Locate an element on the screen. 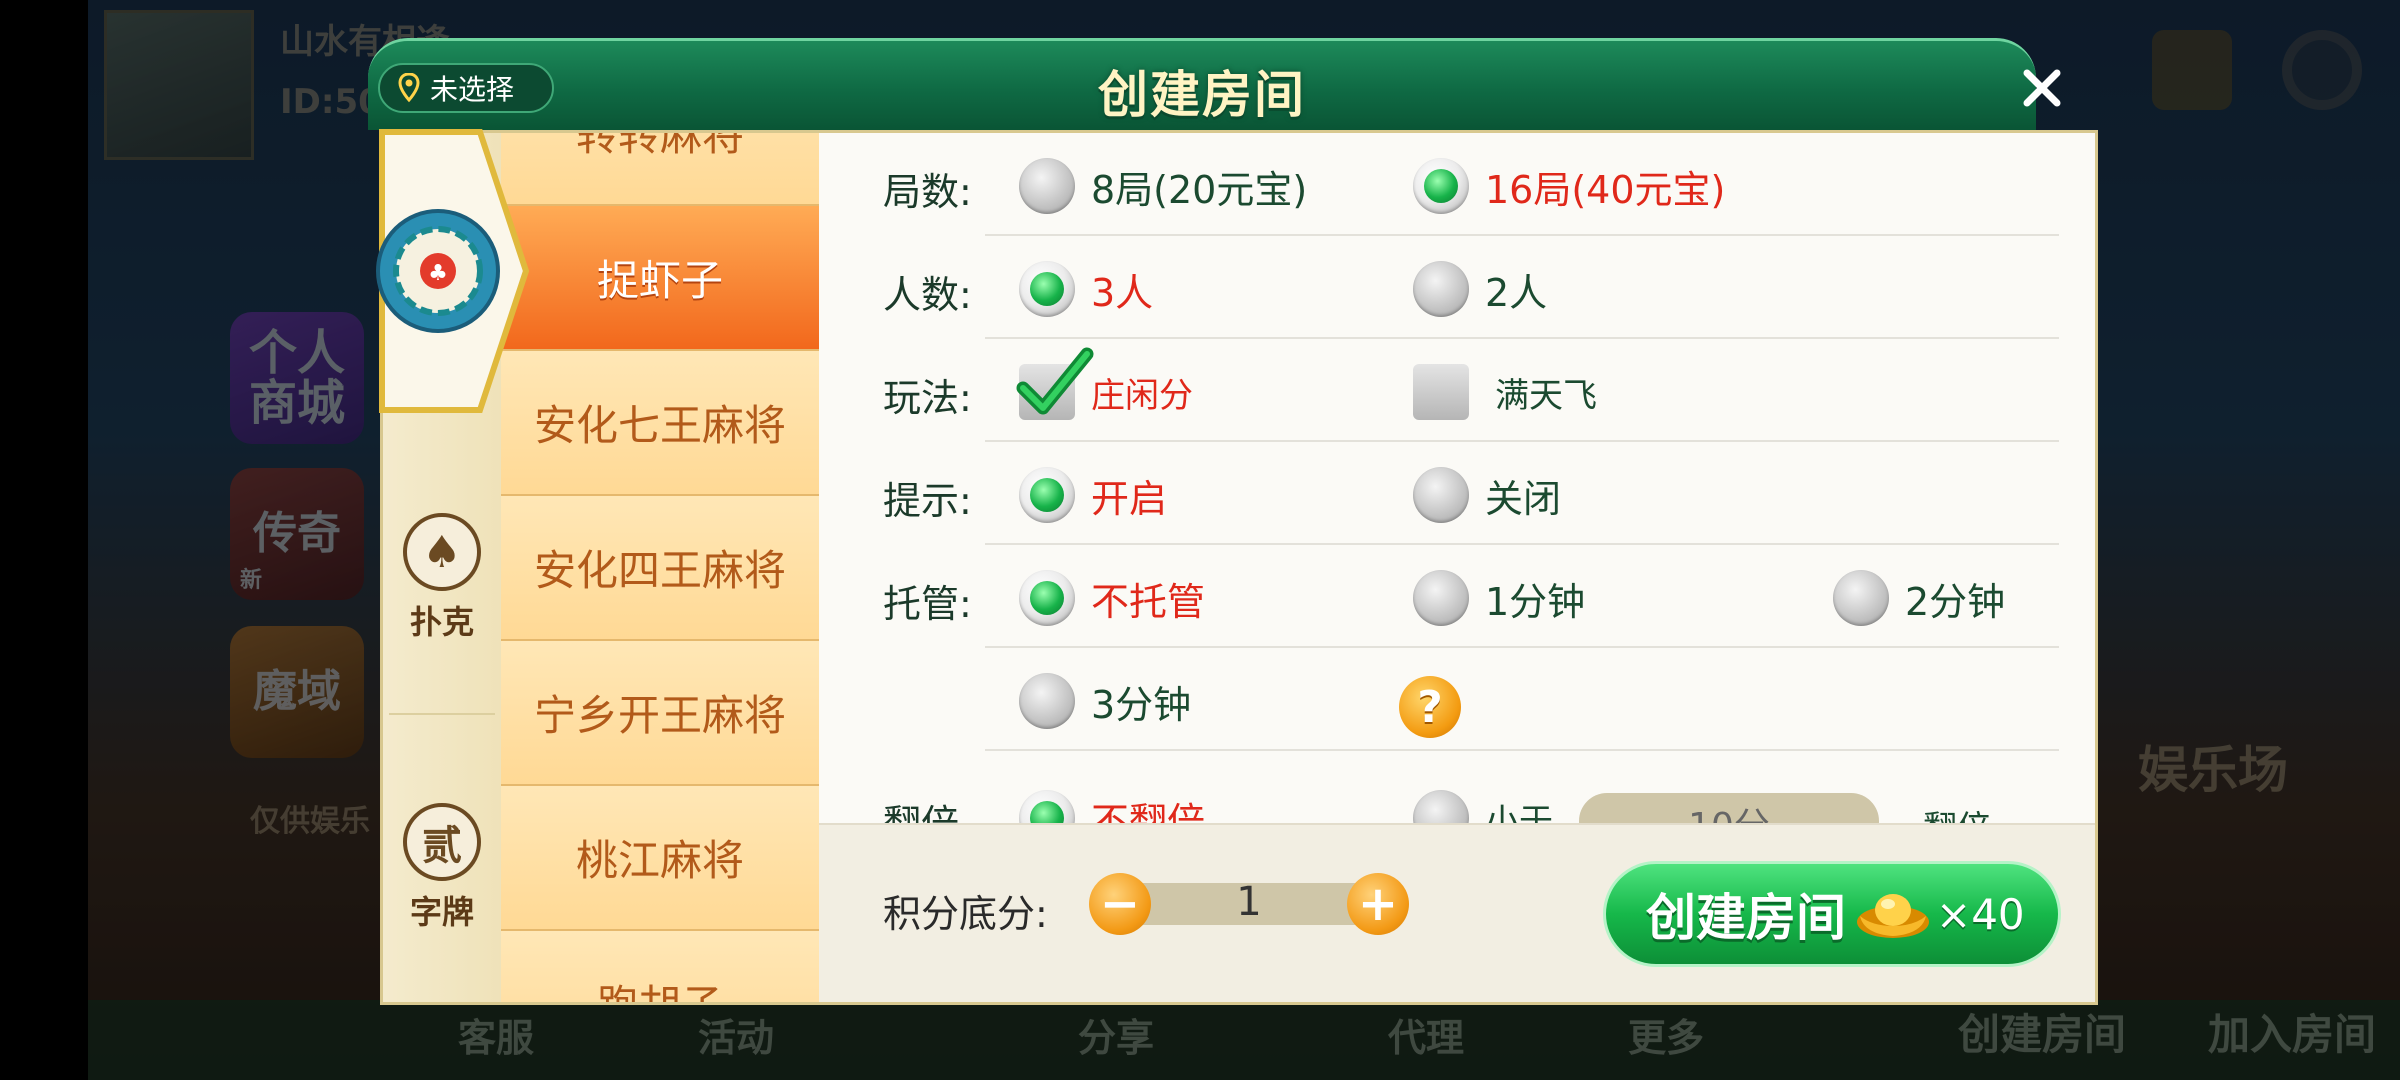 This screenshot has width=2400, height=1080. create-room-label: 创建房间 is located at coordinates (1746, 918).